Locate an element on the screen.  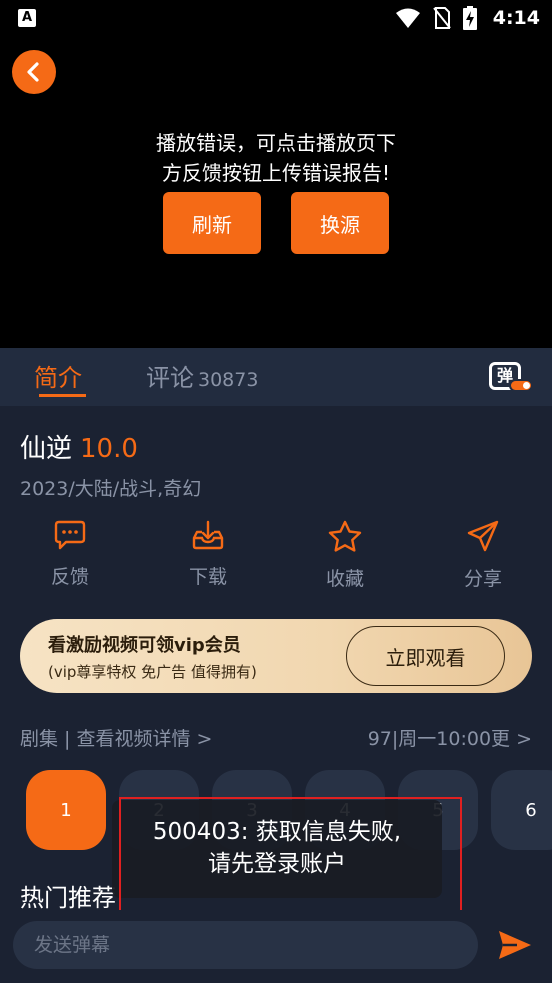
playback-error-message: 播放错误，可点击播放页下 方反馈按钮上传错误报告! is located at coordinates (276, 158).